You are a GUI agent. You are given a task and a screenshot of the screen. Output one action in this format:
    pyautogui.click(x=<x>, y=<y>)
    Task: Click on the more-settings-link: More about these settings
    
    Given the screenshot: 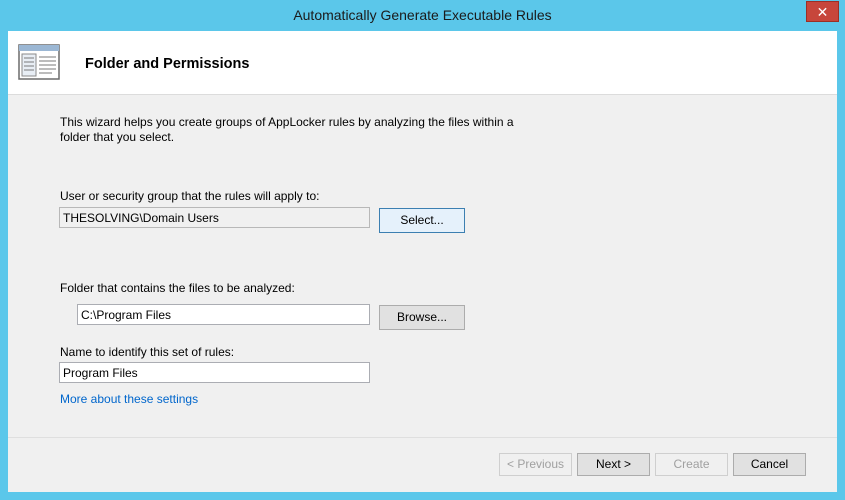 What is the action you would take?
    pyautogui.click(x=129, y=399)
    